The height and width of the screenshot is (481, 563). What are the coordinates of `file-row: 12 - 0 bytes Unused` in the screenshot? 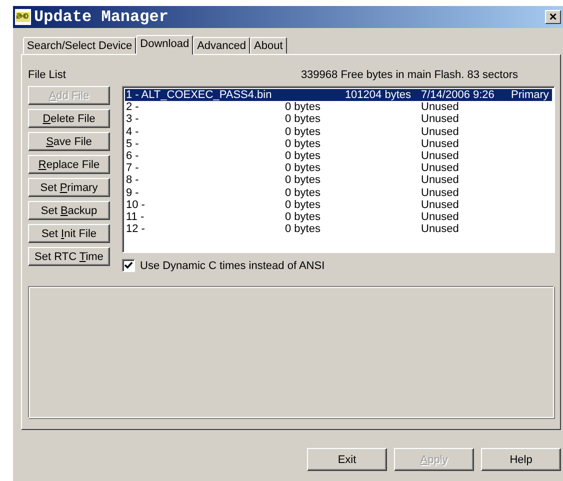 It's located at (338, 229).